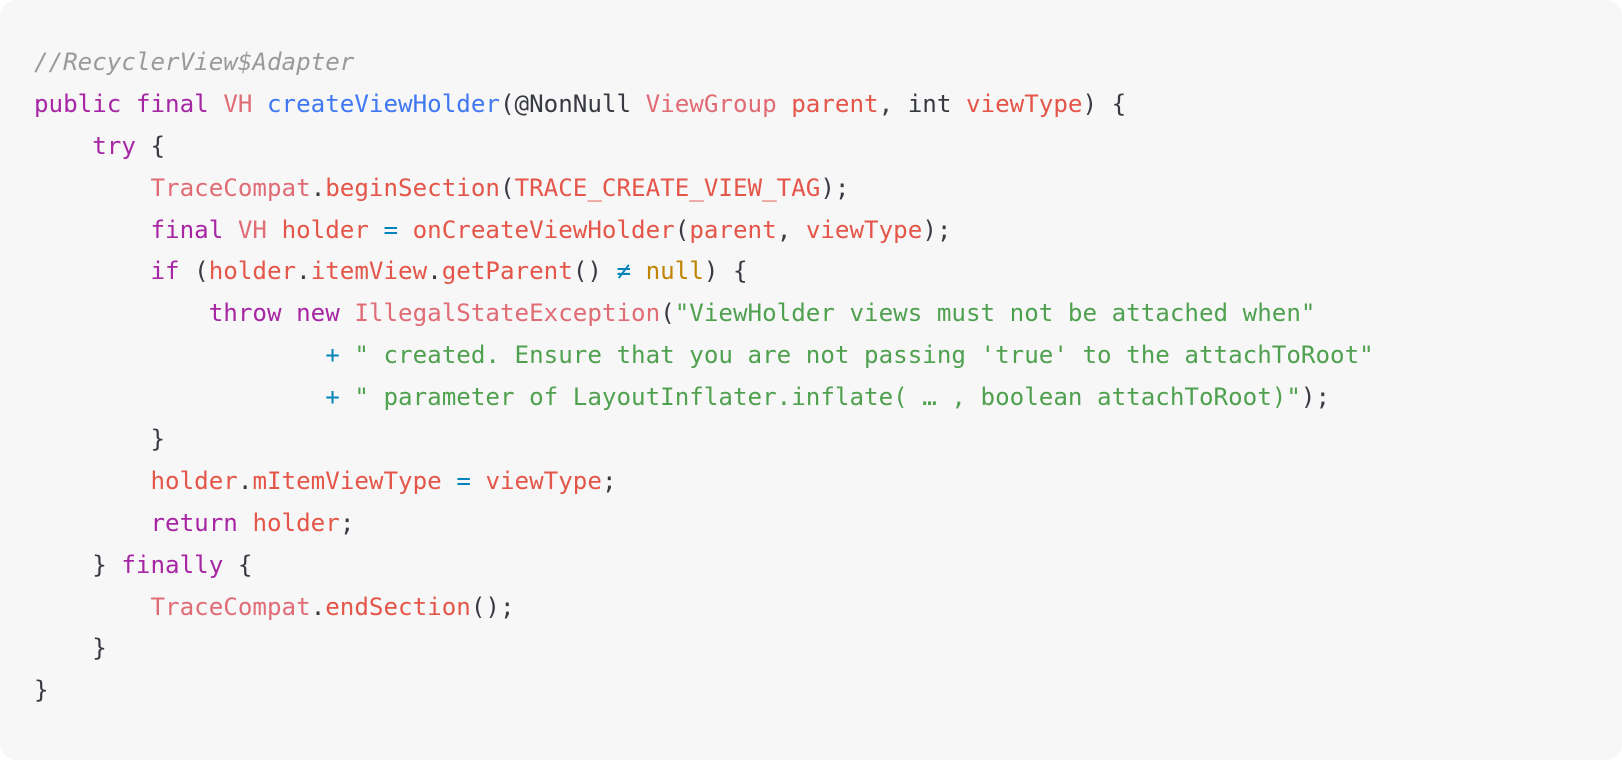  Describe the element at coordinates (828, 63) in the screenshot. I see `code-line-1: //RecyclerView$Adapter` at that location.